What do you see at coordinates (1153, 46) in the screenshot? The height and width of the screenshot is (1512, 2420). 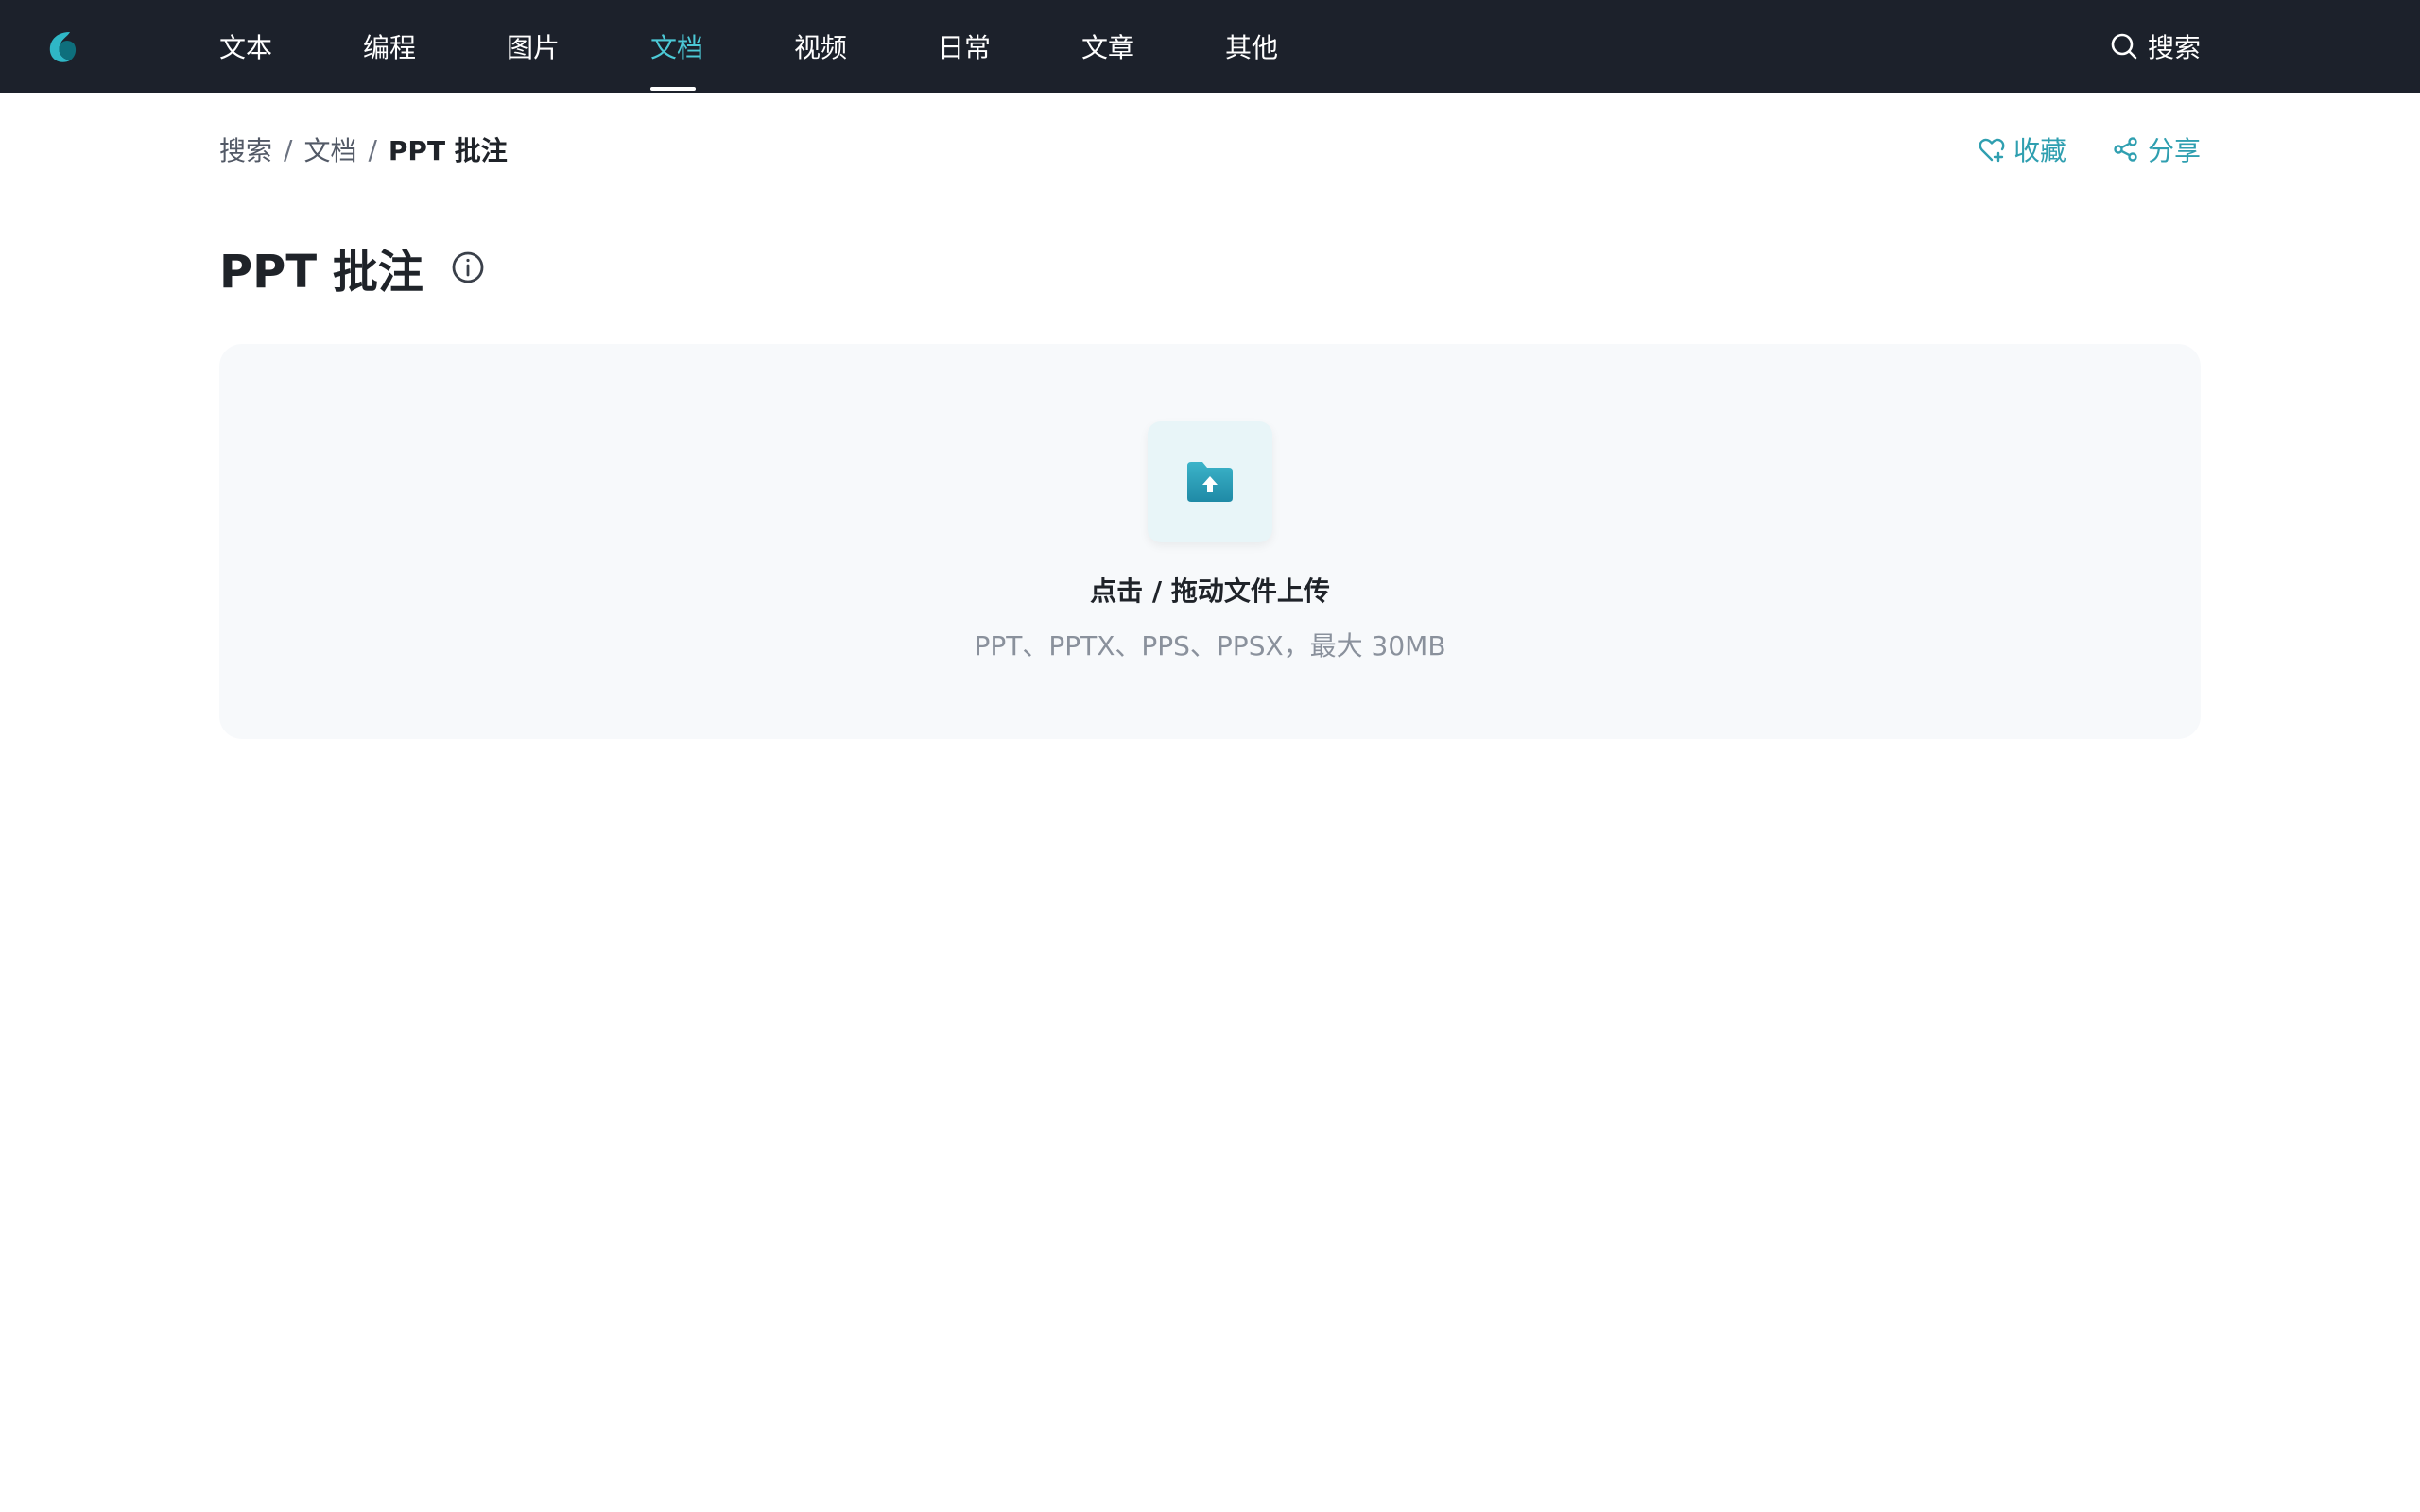 I see `nav-item-articles: 文章` at bounding box center [1153, 46].